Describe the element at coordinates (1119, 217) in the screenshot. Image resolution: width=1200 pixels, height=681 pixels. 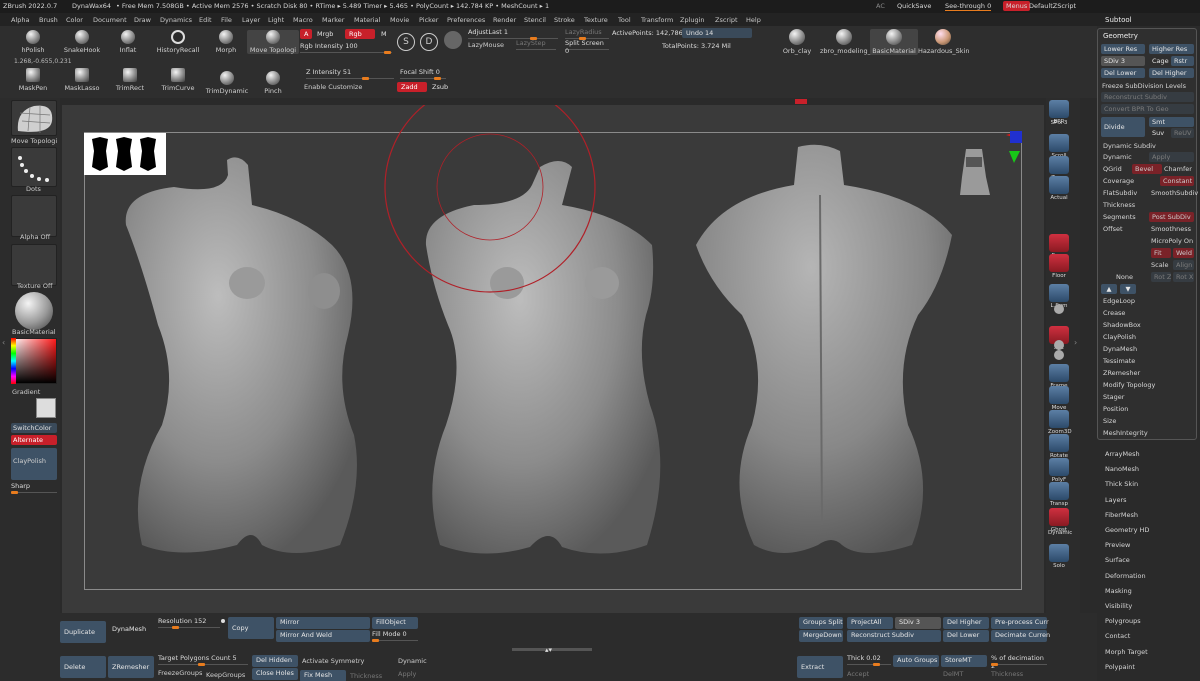
I see `segments-slider: Segments` at that location.